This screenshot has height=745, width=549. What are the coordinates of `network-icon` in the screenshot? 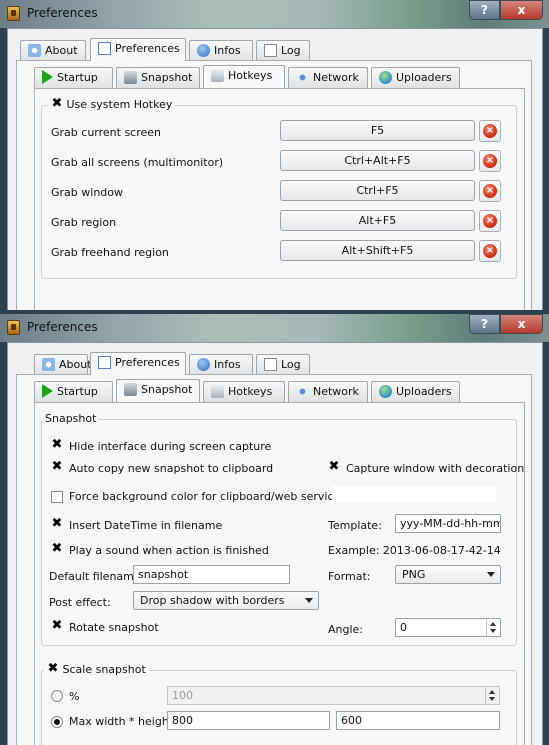 It's located at (302, 391).